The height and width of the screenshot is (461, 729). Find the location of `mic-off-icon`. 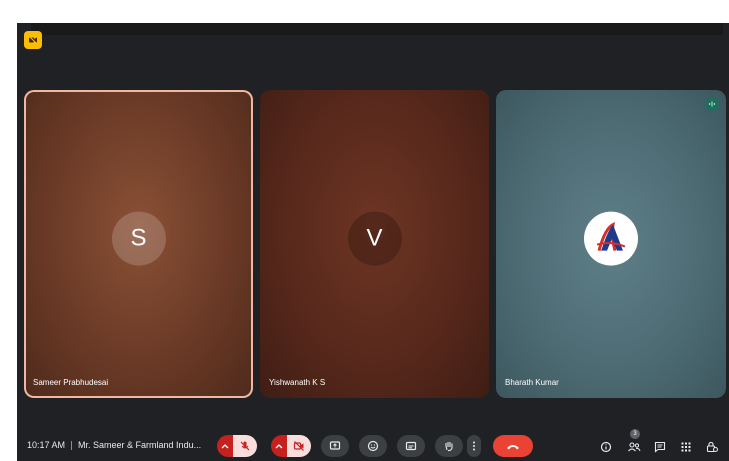

mic-off-icon is located at coordinates (245, 446).